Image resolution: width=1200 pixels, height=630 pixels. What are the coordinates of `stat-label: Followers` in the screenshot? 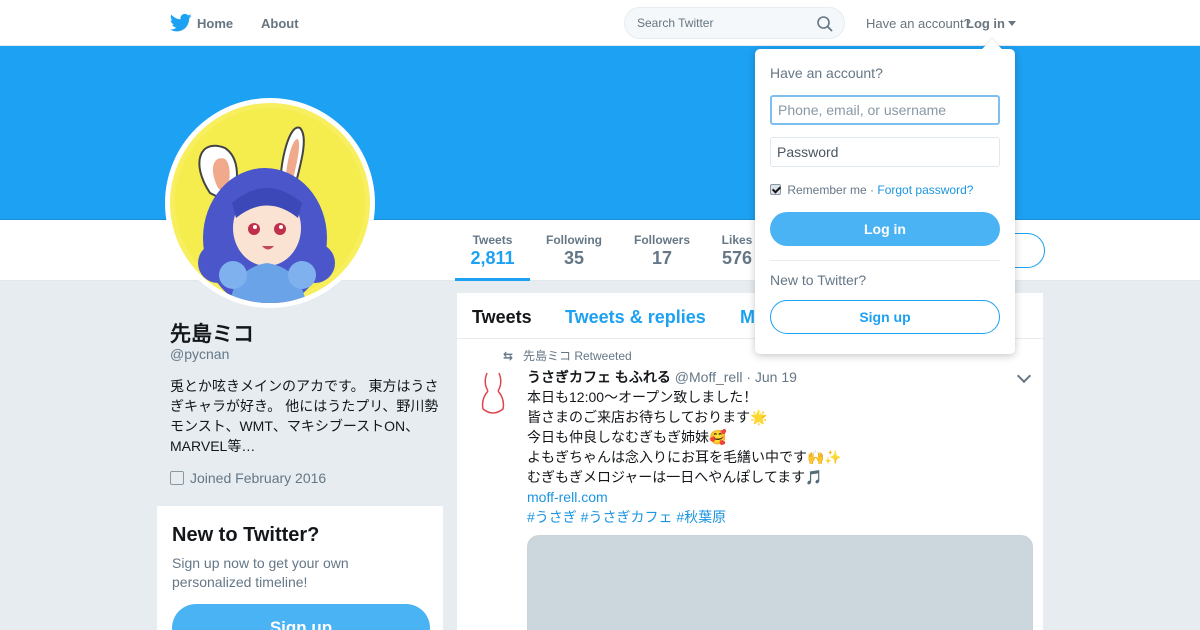 It's located at (661, 240).